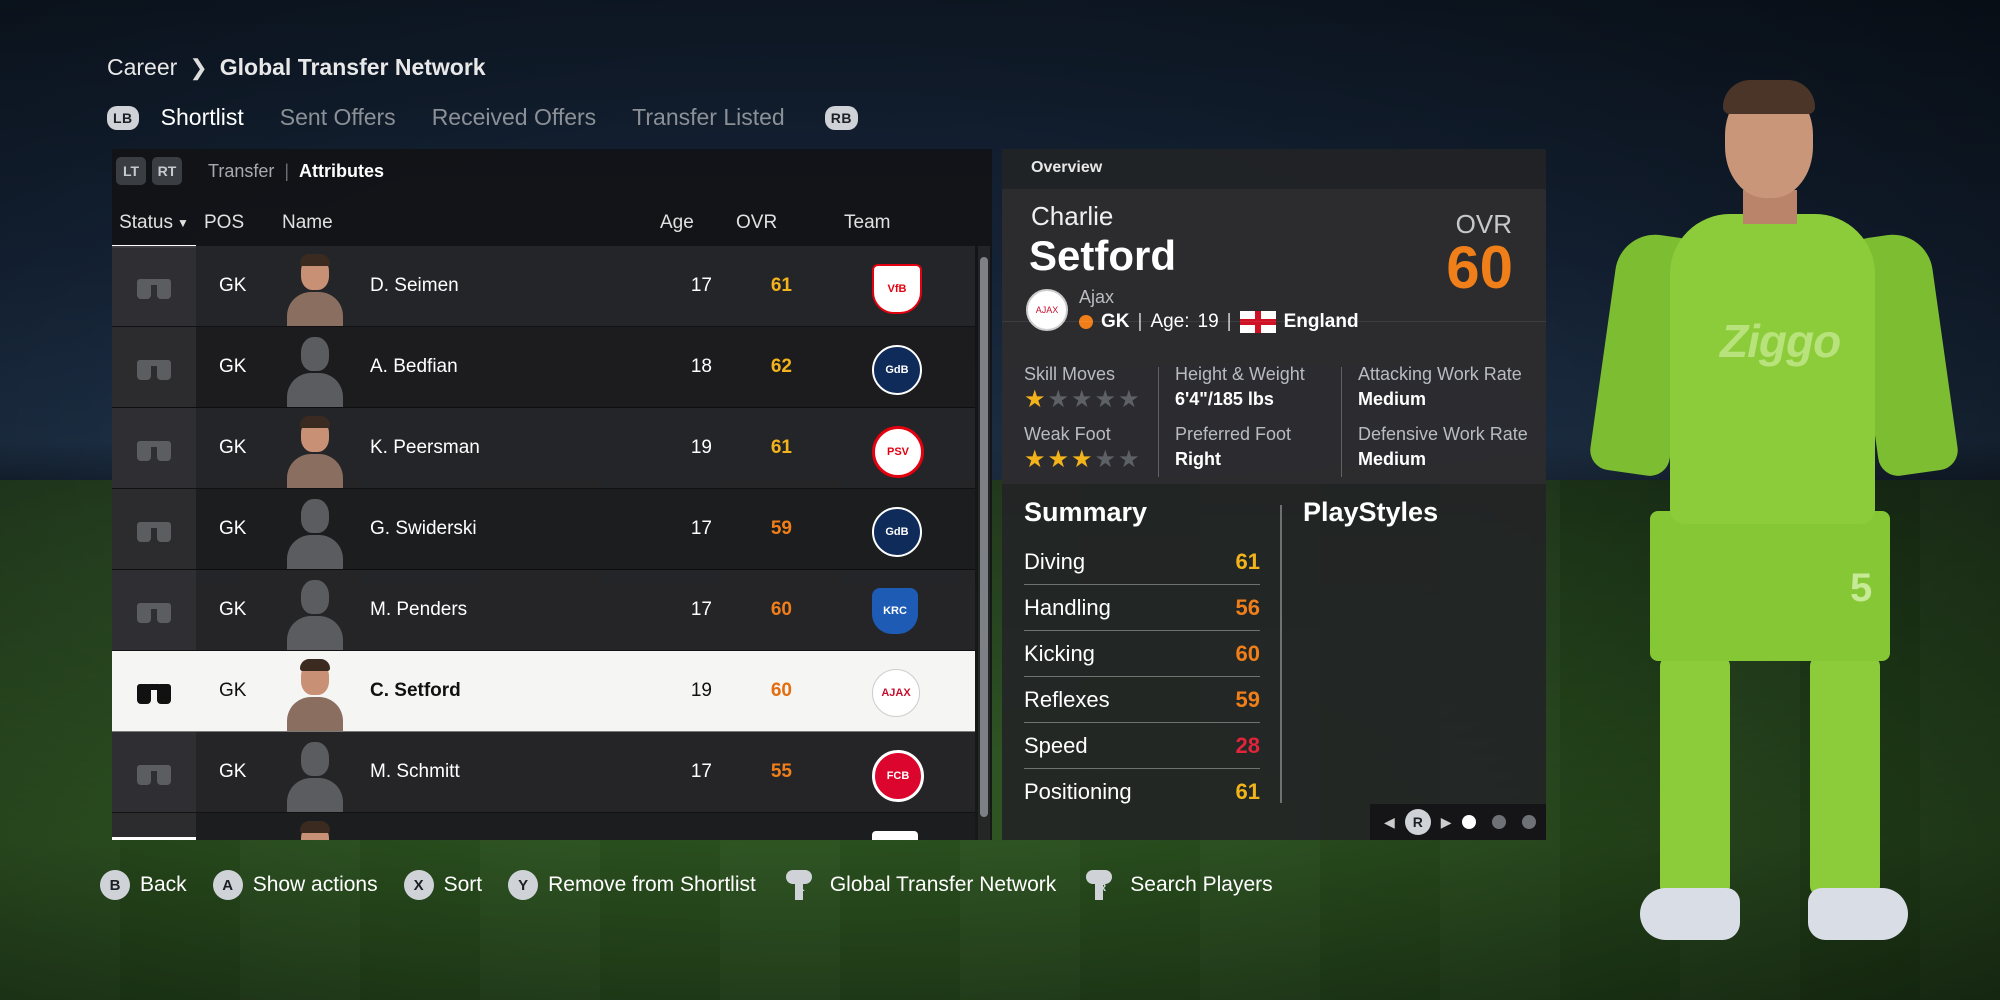 The height and width of the screenshot is (1000, 2000). Describe the element at coordinates (543, 772) in the screenshot. I see `table-row: GK M. Schmitt 17 55 FCB` at that location.